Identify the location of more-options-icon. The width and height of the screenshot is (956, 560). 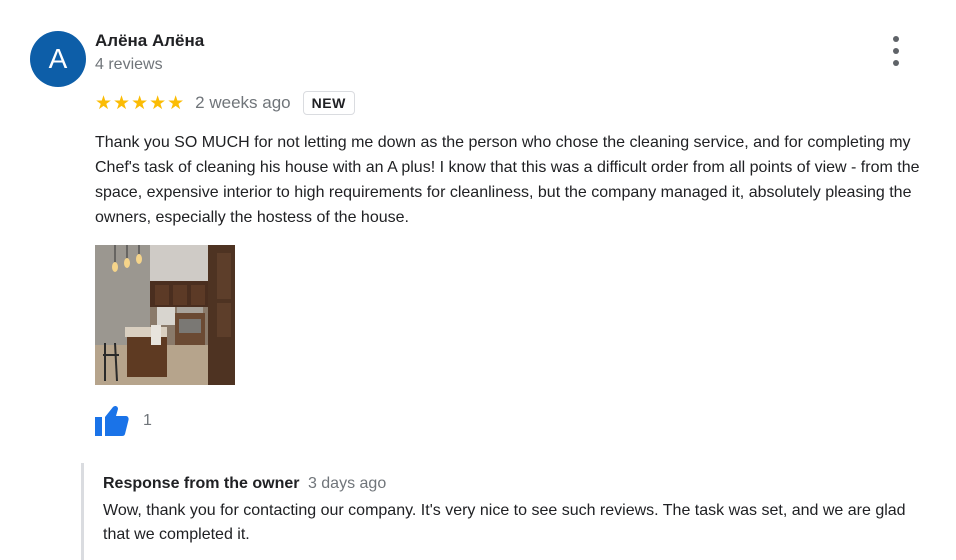
(896, 51).